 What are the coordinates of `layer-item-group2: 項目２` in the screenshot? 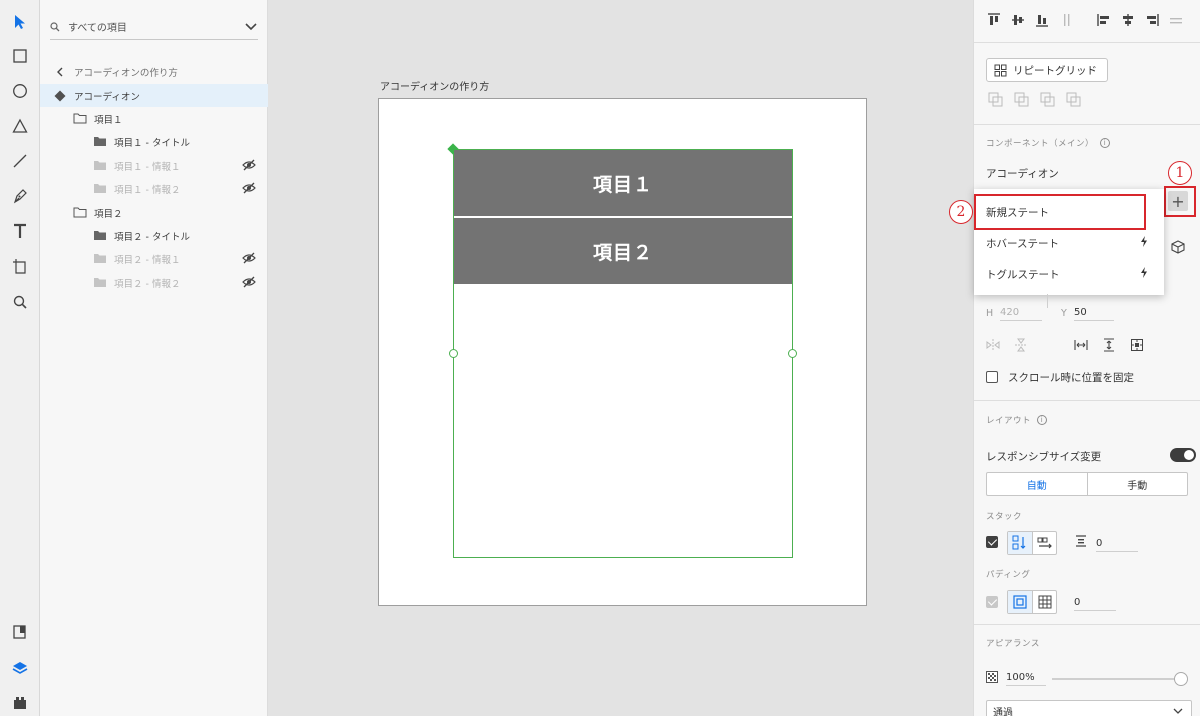 It's located at (154, 212).